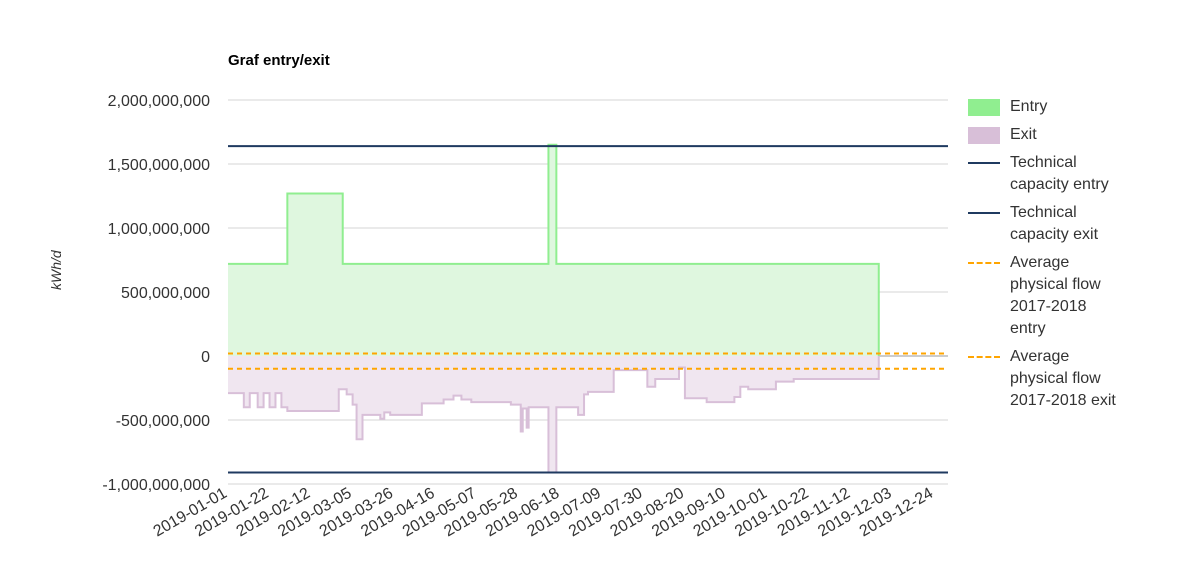  Describe the element at coordinates (205, 357) in the screenshot. I see `y-tick-label: 0` at that location.